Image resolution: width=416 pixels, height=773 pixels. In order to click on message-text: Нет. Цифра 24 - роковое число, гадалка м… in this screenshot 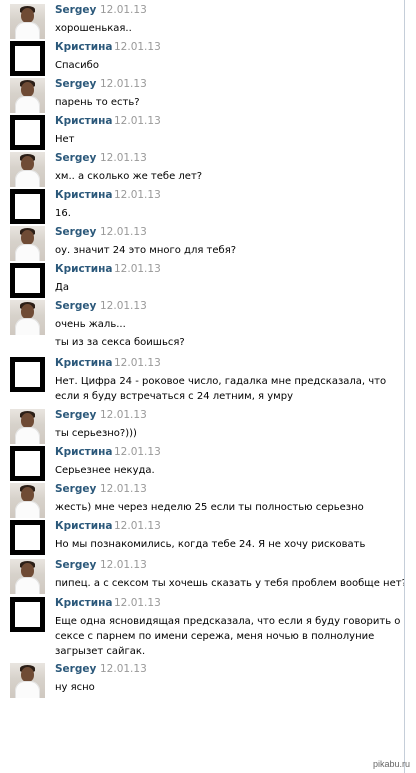, I will do `click(221, 389)`.